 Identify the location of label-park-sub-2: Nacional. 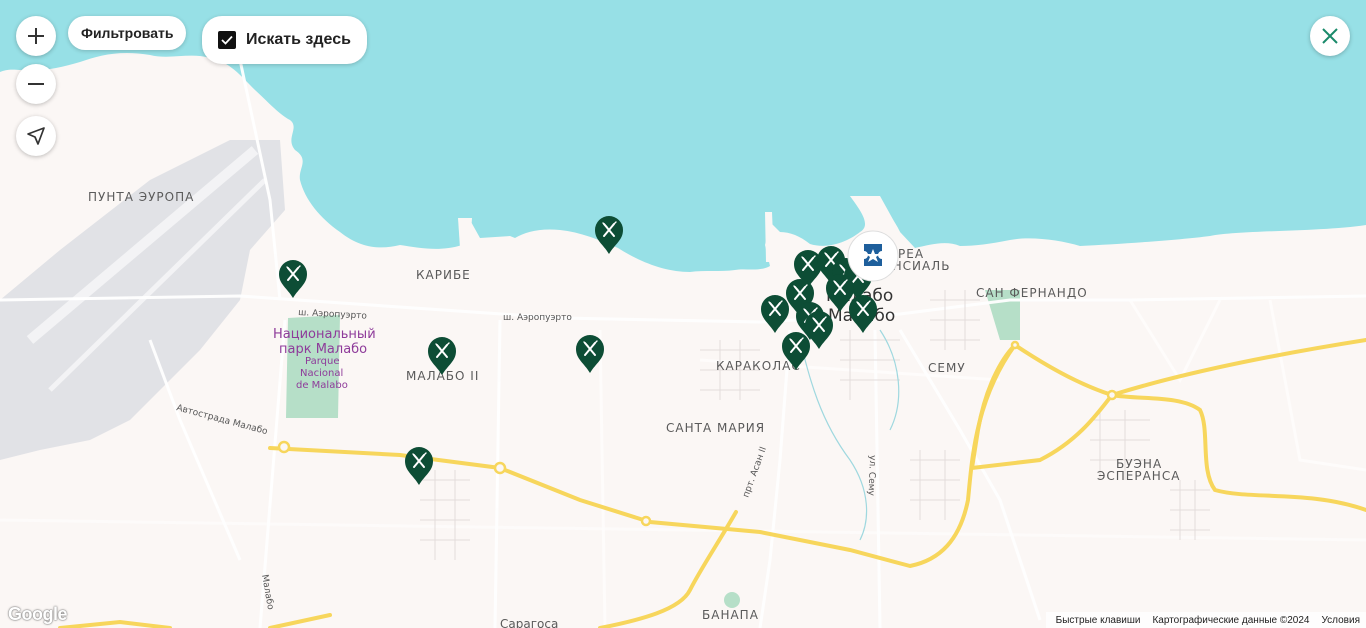
(321, 373).